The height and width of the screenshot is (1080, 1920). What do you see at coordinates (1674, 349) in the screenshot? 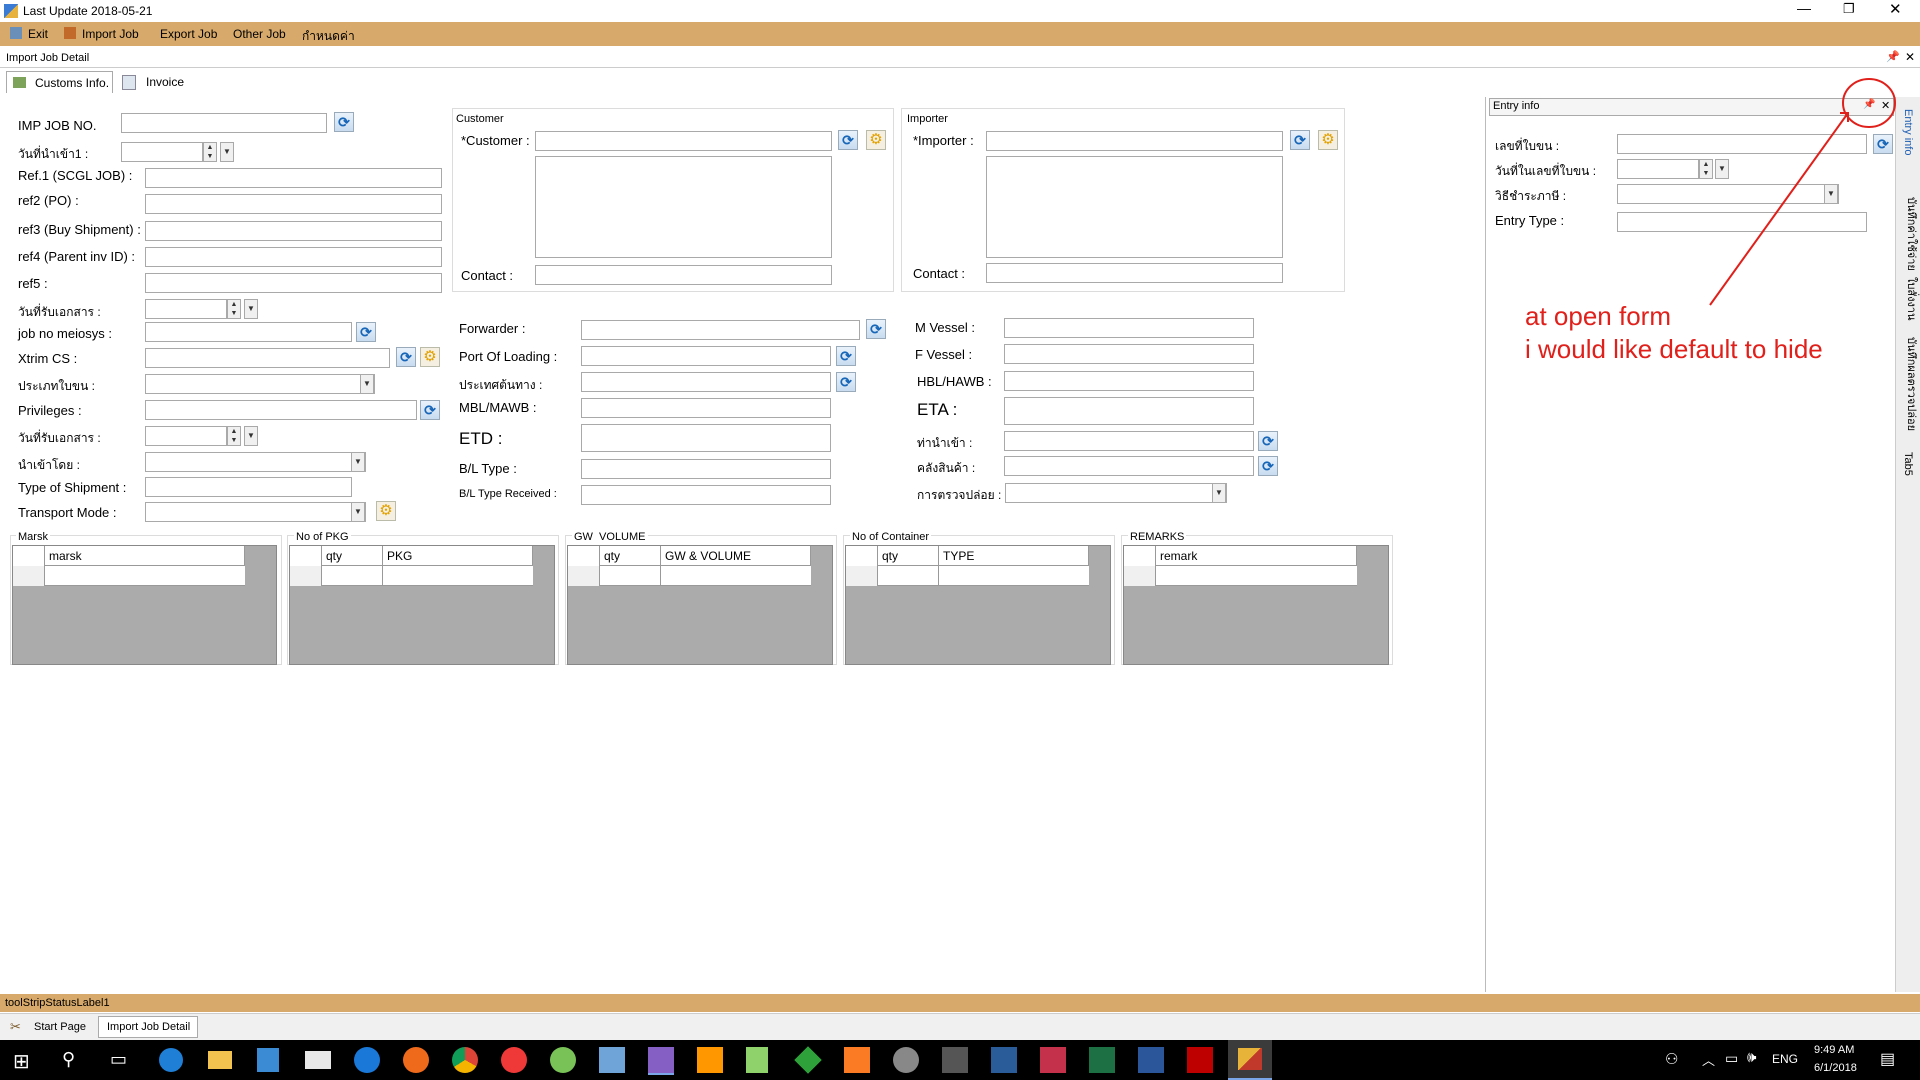
I see `annotation-text-line2: i would like default to hide` at bounding box center [1674, 349].